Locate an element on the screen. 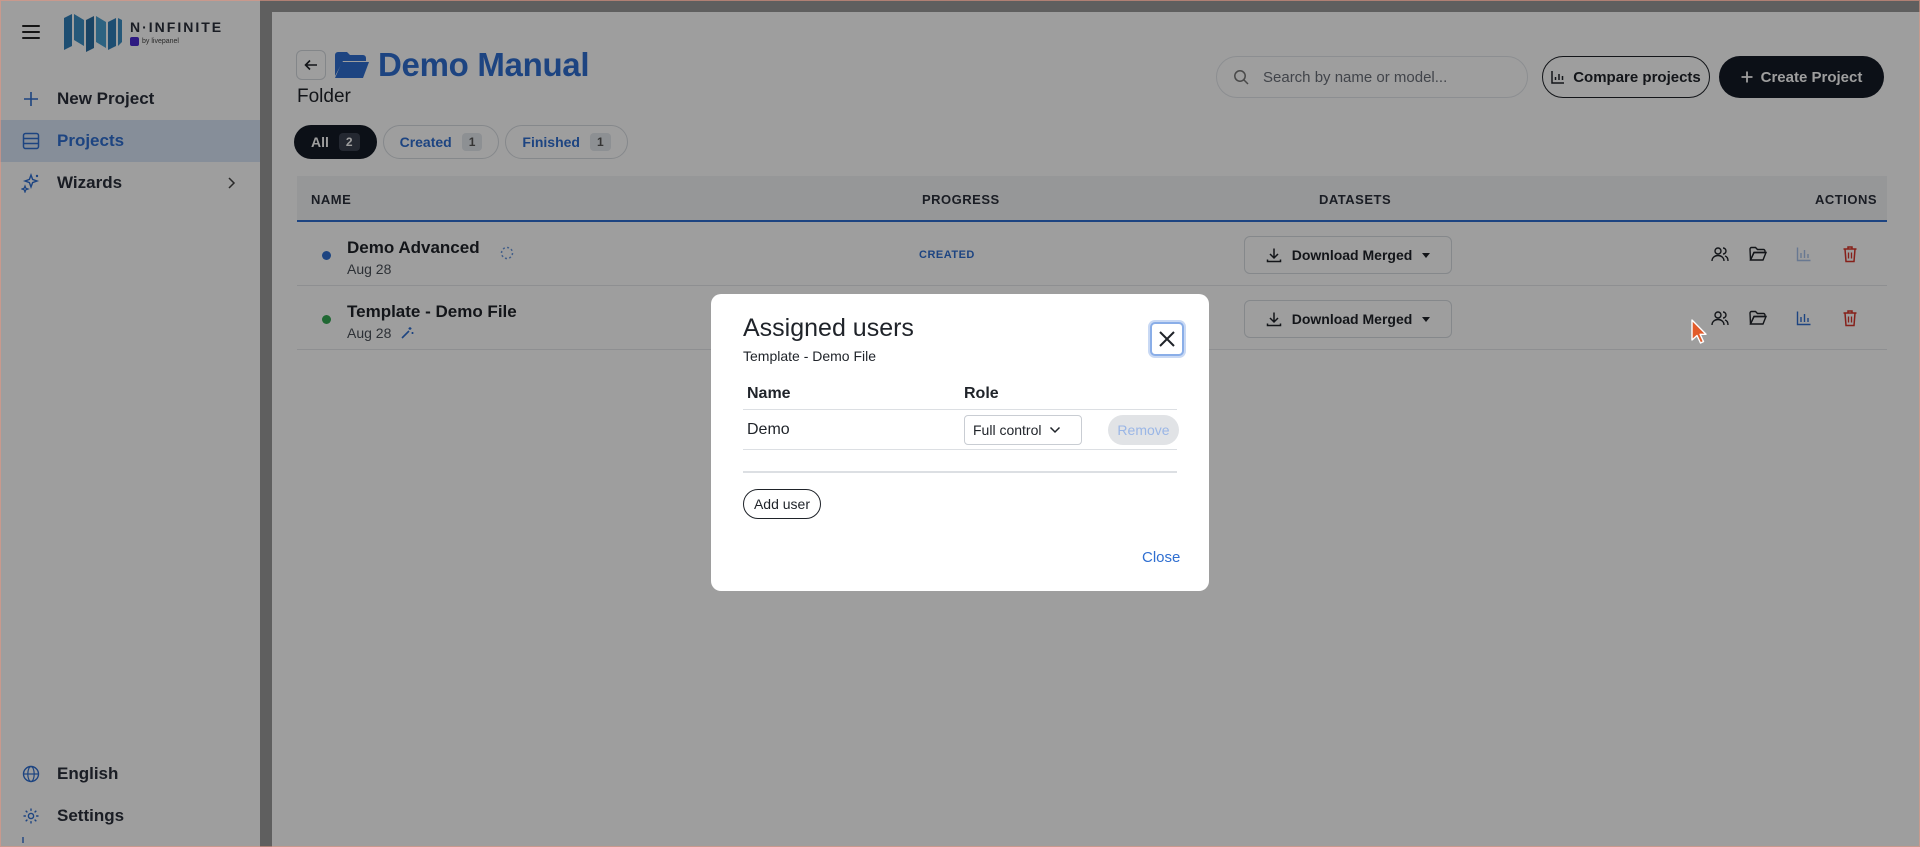 This screenshot has width=1920, height=847. mouse-cursor-icon is located at coordinates (1699, 331).